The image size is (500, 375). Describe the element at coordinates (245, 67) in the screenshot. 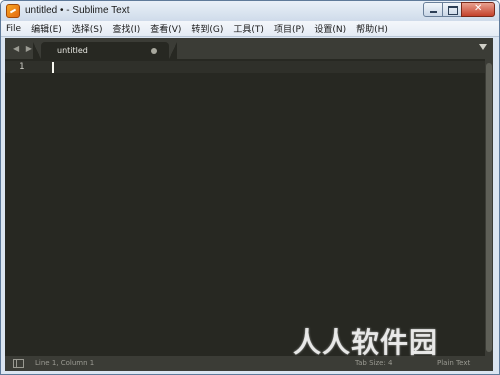

I see `current-line-highlight` at that location.